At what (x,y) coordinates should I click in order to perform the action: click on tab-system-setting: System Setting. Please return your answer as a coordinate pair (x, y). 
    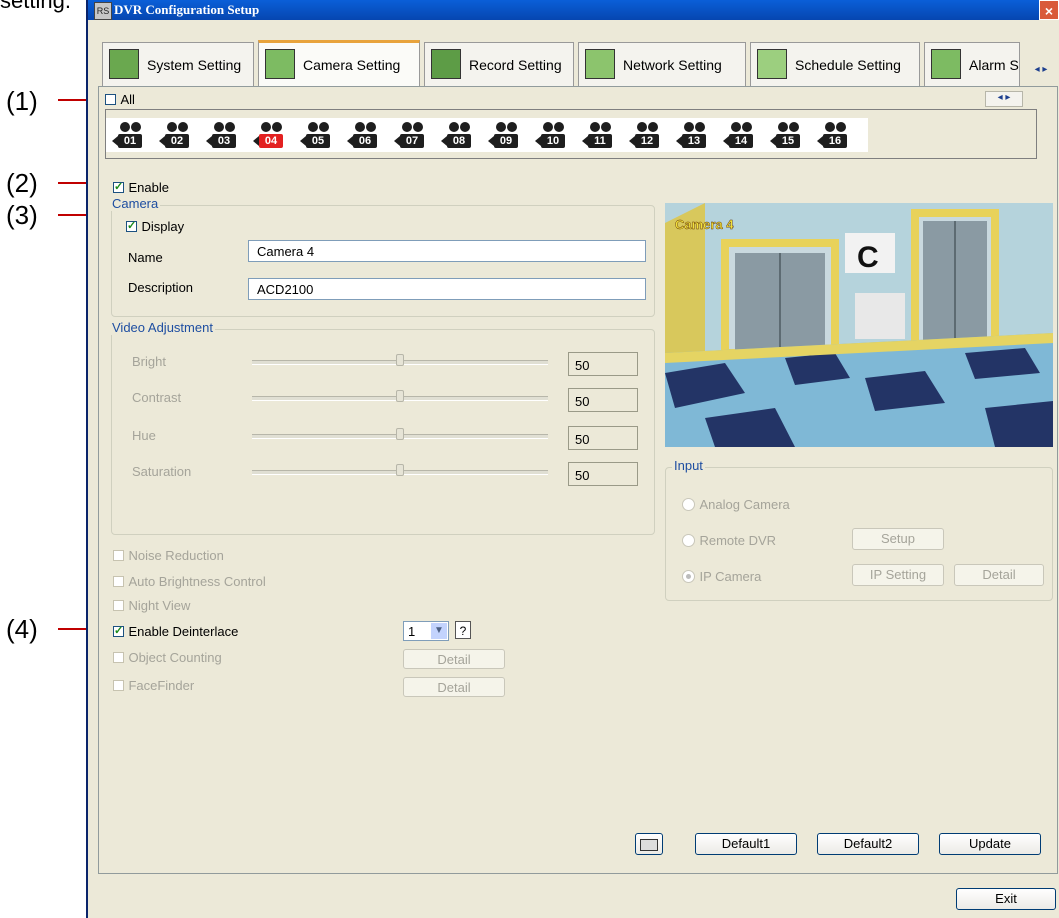
    Looking at the image, I should click on (178, 64).